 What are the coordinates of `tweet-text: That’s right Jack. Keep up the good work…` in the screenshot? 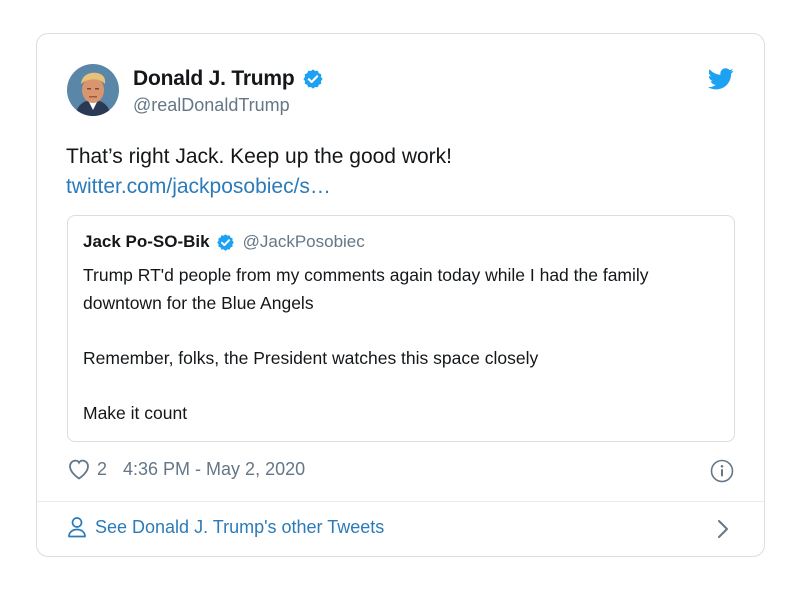 It's located at (259, 156).